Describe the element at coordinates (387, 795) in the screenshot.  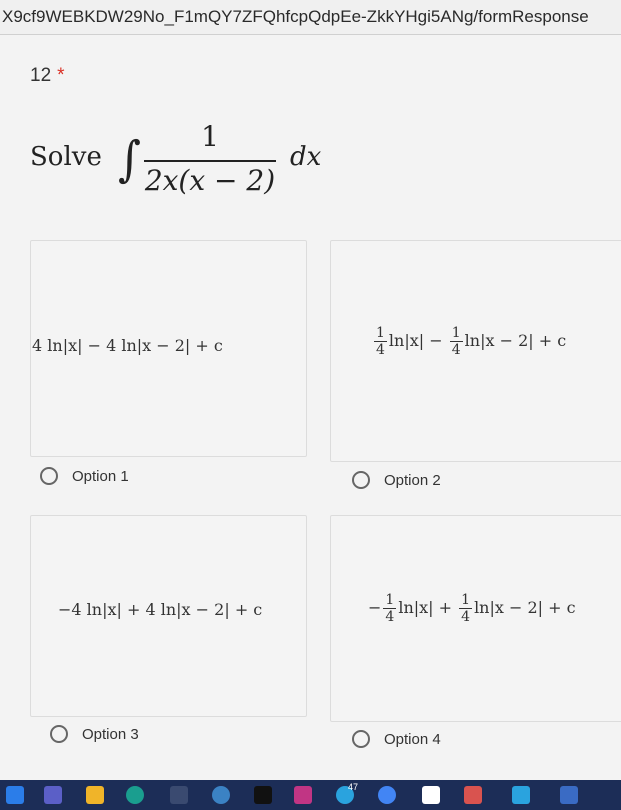
I see `chrome-icon` at that location.